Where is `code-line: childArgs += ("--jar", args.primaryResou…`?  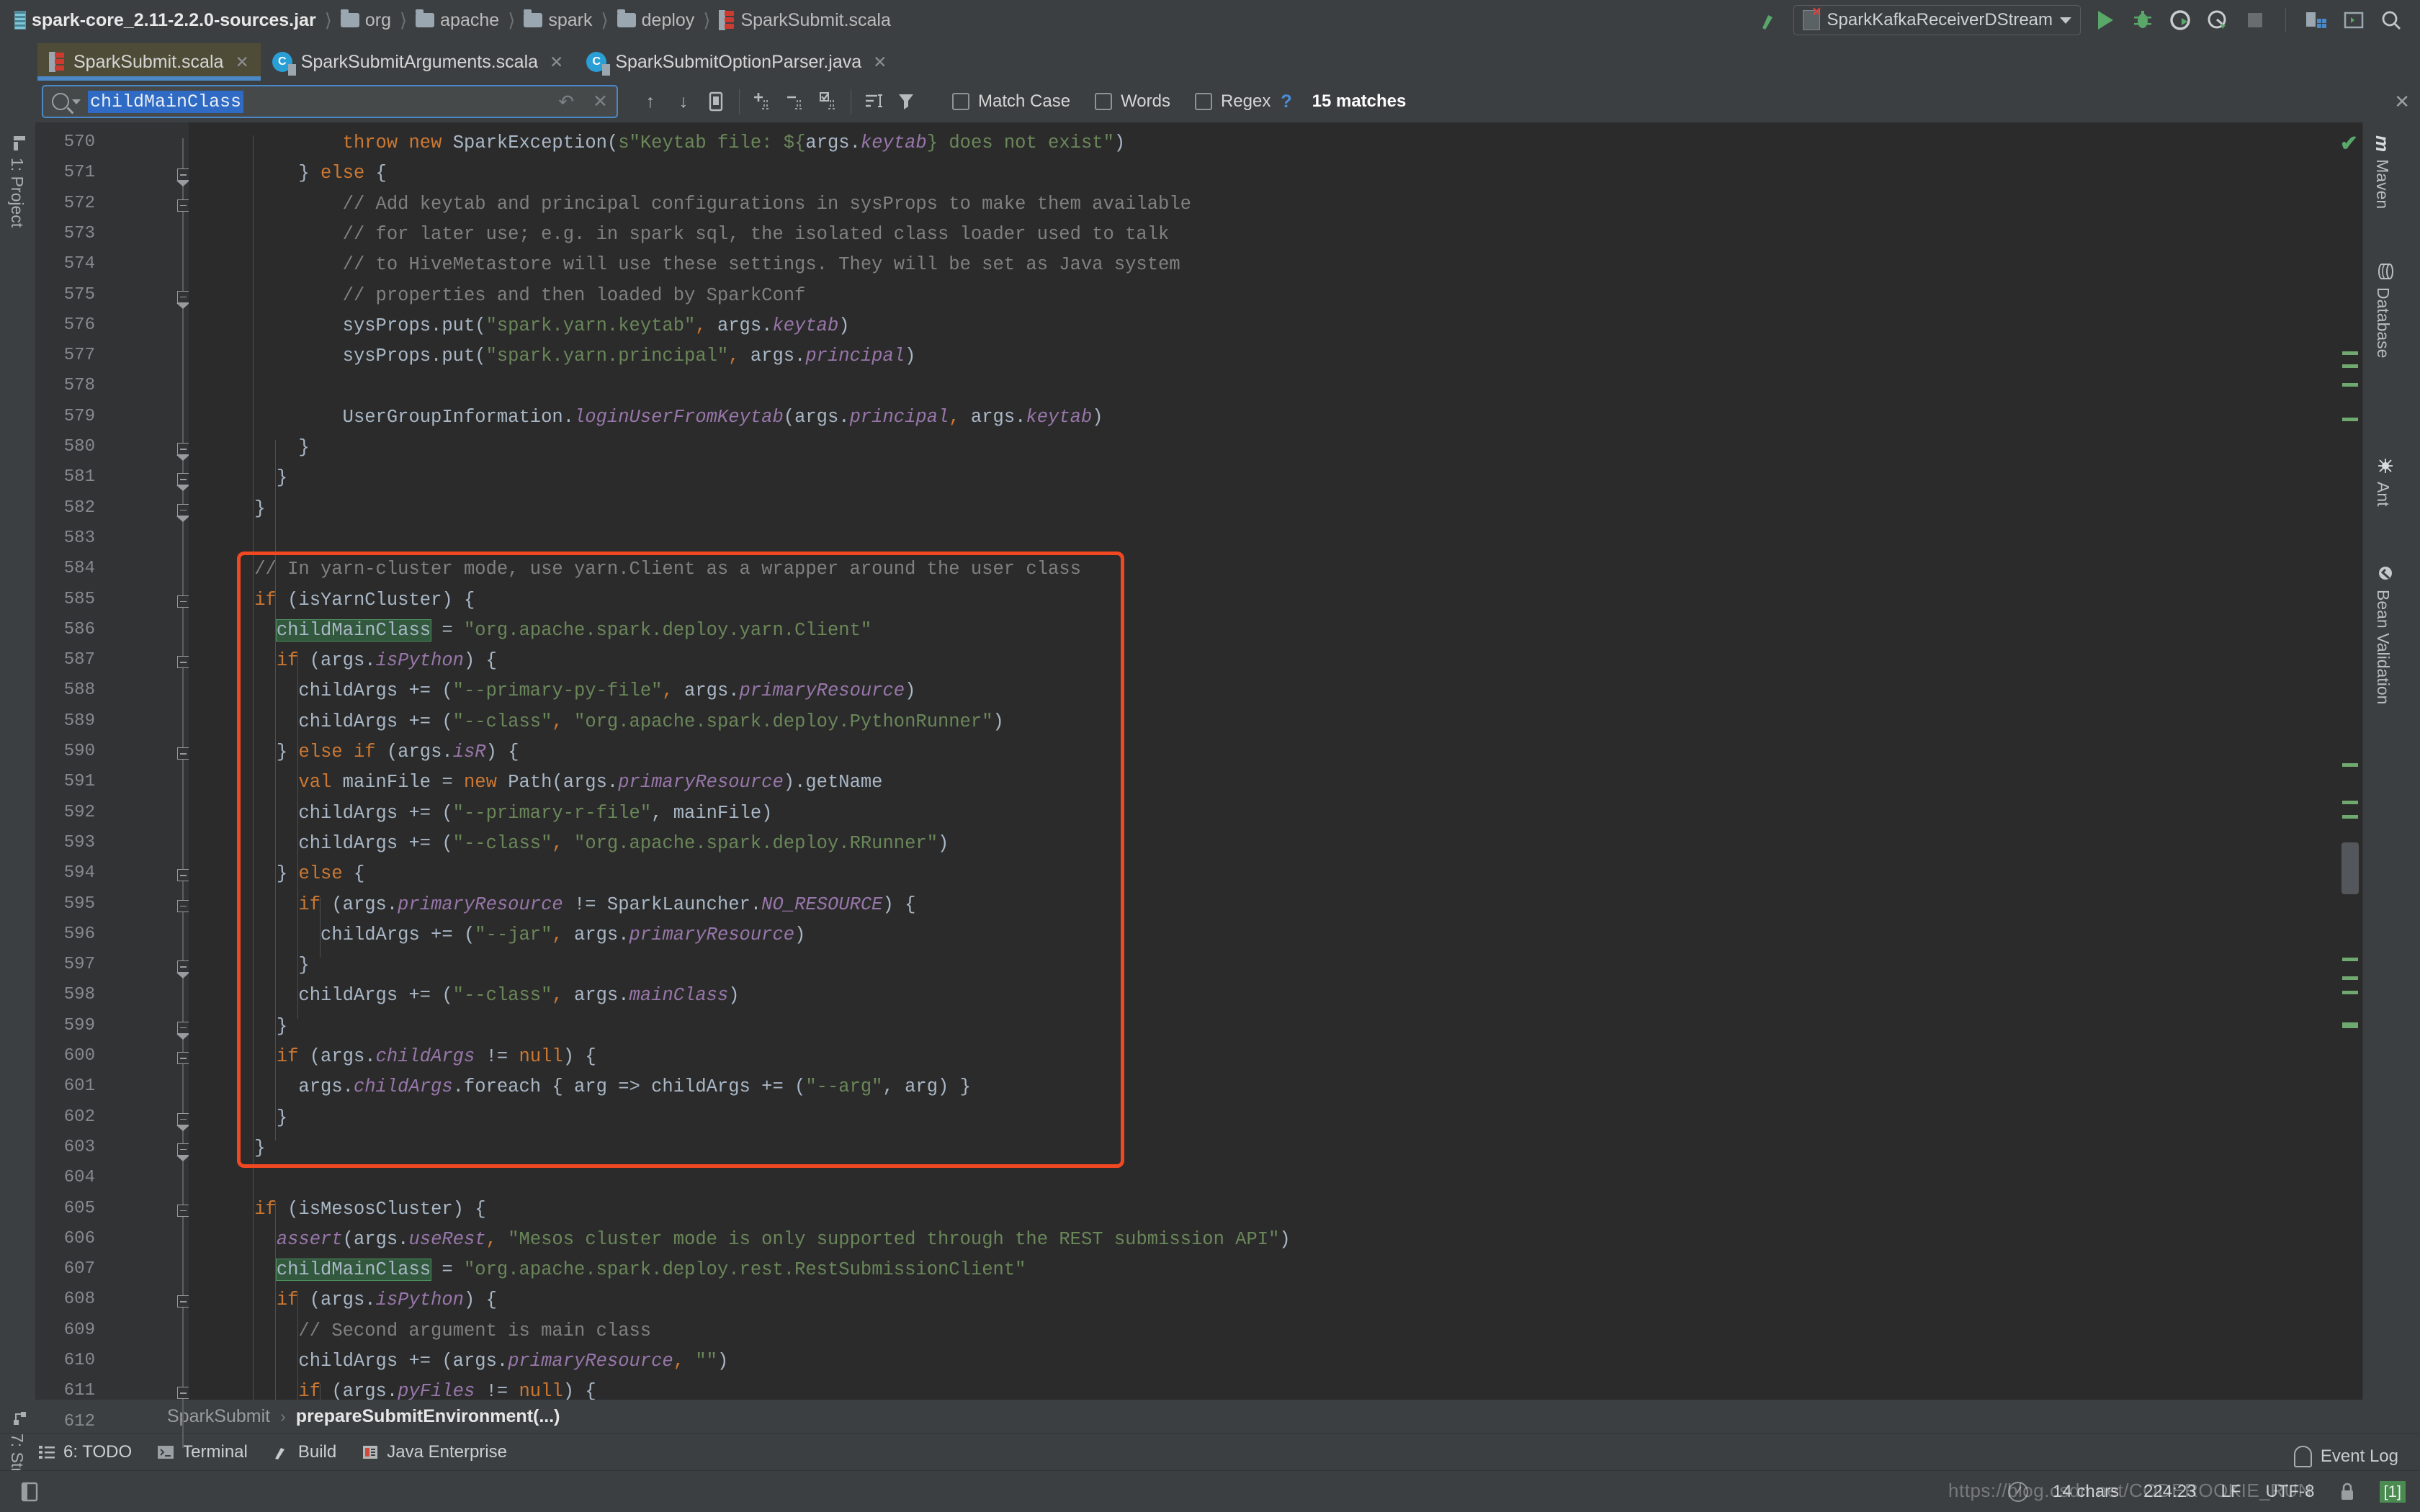
code-line: childArgs += ("--jar", args.primaryResou… is located at coordinates (563, 934).